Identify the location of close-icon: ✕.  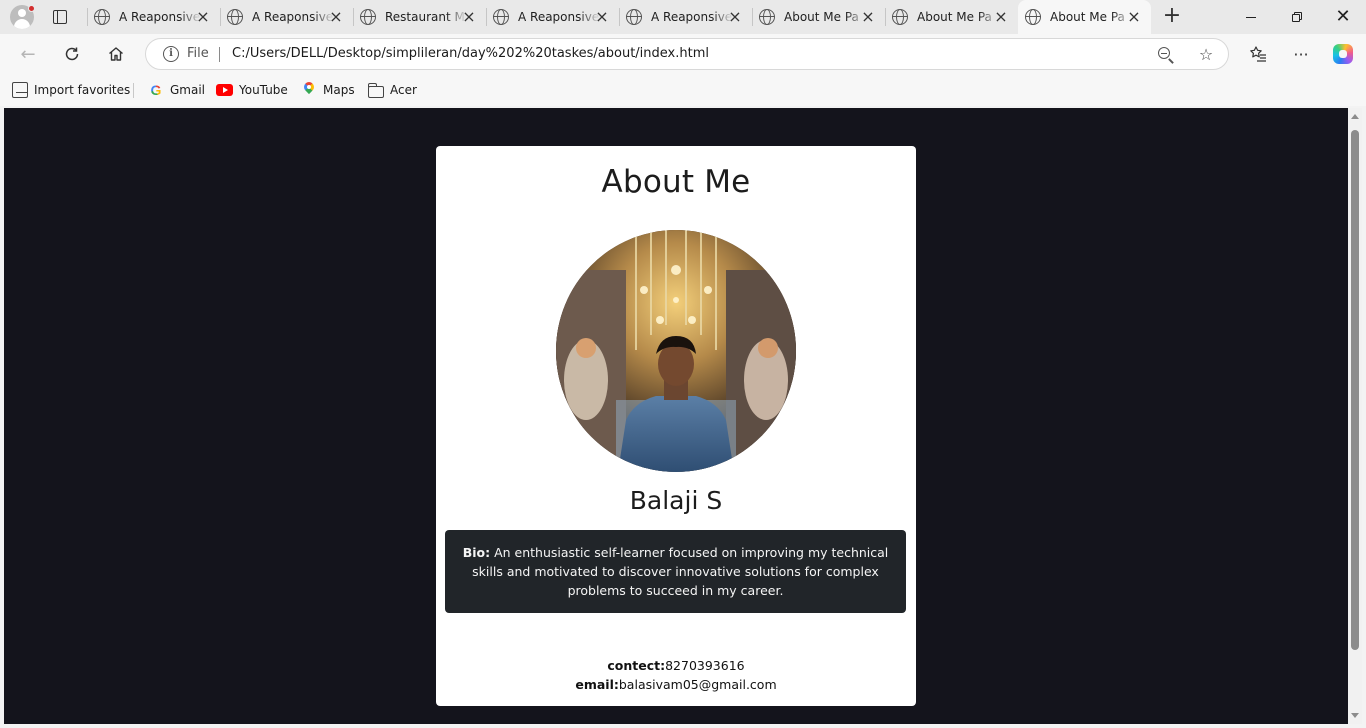
(1343, 16).